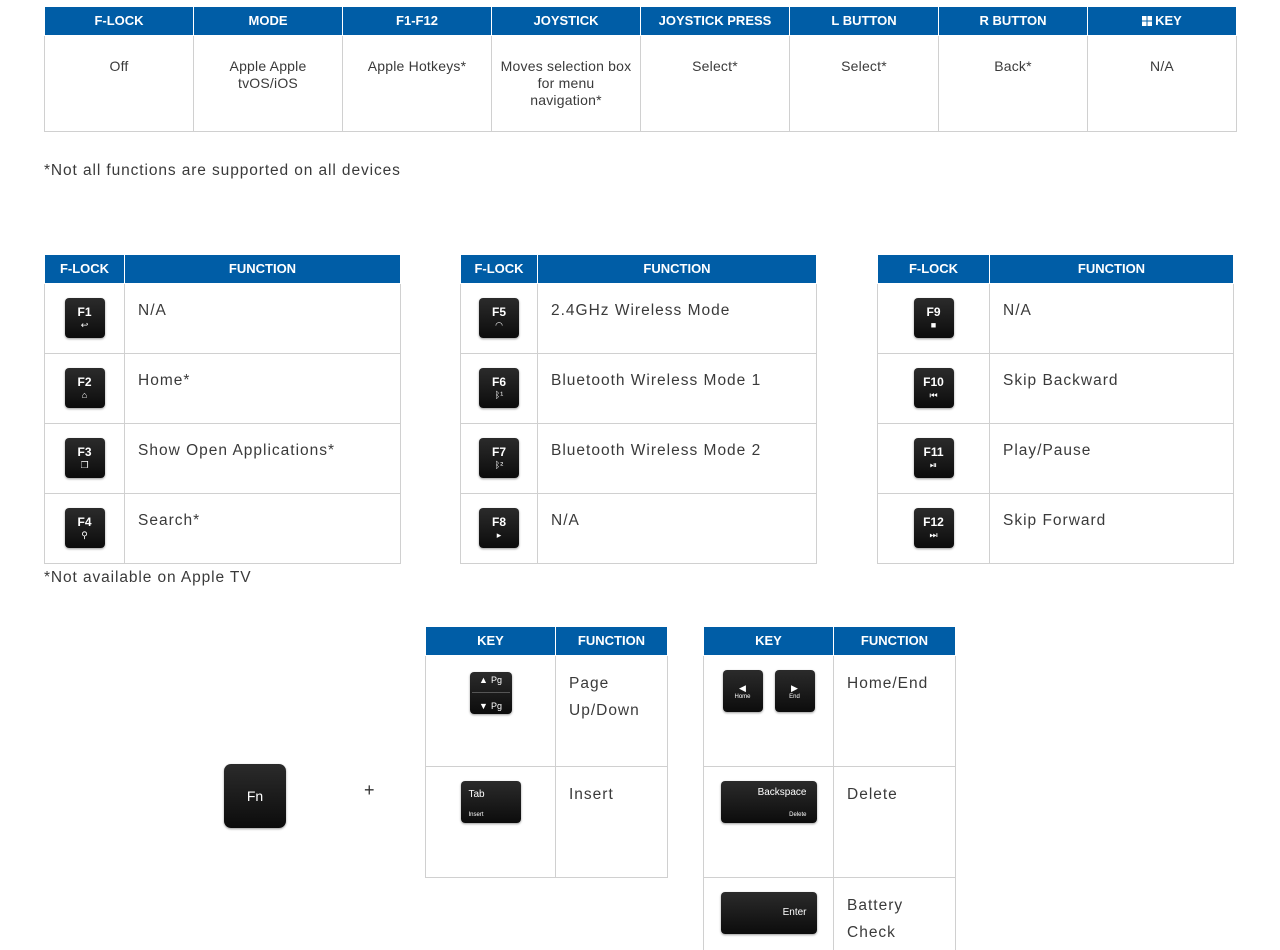 This screenshot has height=950, width=1280. Describe the element at coordinates (933, 535) in the screenshot. I see `skip-forward-icon: ⏭` at that location.